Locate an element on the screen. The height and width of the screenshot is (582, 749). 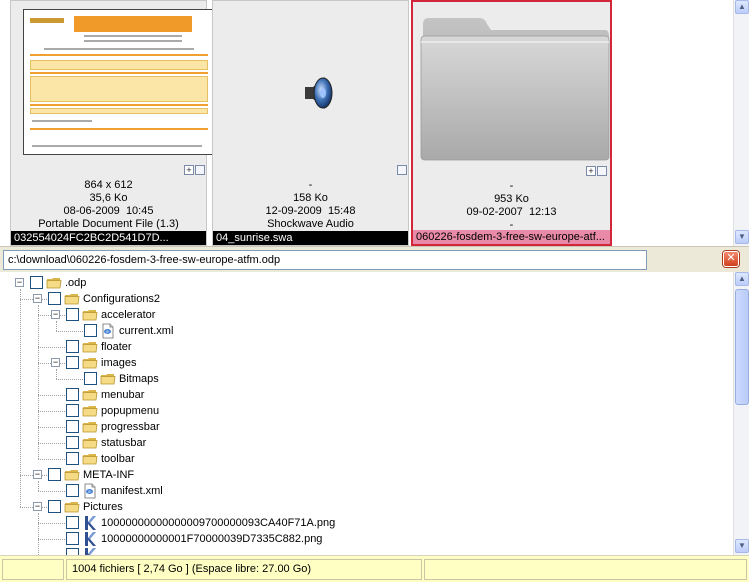
tree-row: Bitmaps is located at coordinates (365, 379).